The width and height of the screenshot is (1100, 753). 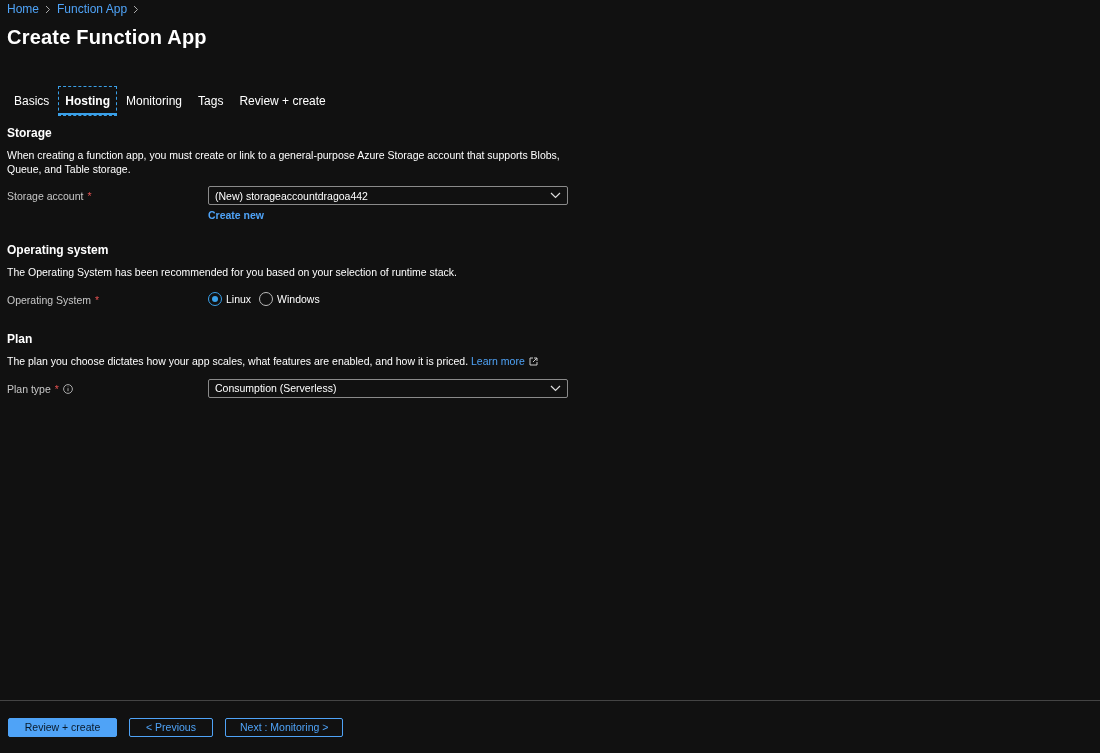 I want to click on radio-label: Windows, so click(x=298, y=298).